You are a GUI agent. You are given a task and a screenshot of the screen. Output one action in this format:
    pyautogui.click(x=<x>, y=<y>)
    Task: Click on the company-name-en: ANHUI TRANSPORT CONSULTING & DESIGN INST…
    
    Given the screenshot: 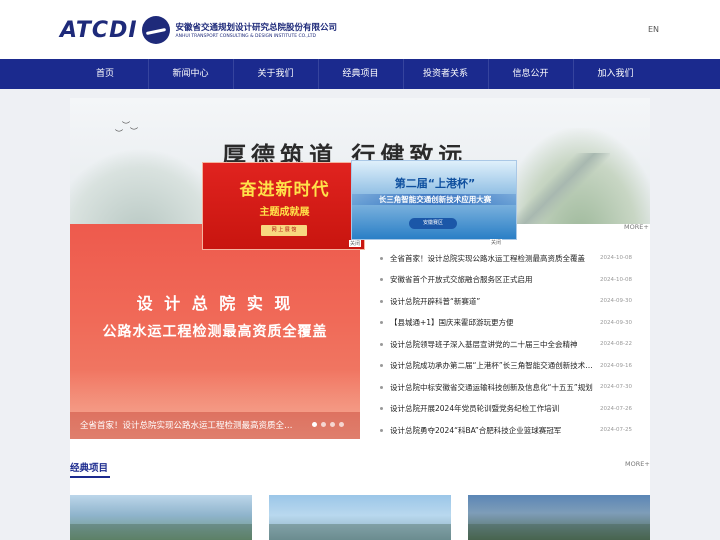 What is the action you would take?
    pyautogui.click(x=245, y=36)
    